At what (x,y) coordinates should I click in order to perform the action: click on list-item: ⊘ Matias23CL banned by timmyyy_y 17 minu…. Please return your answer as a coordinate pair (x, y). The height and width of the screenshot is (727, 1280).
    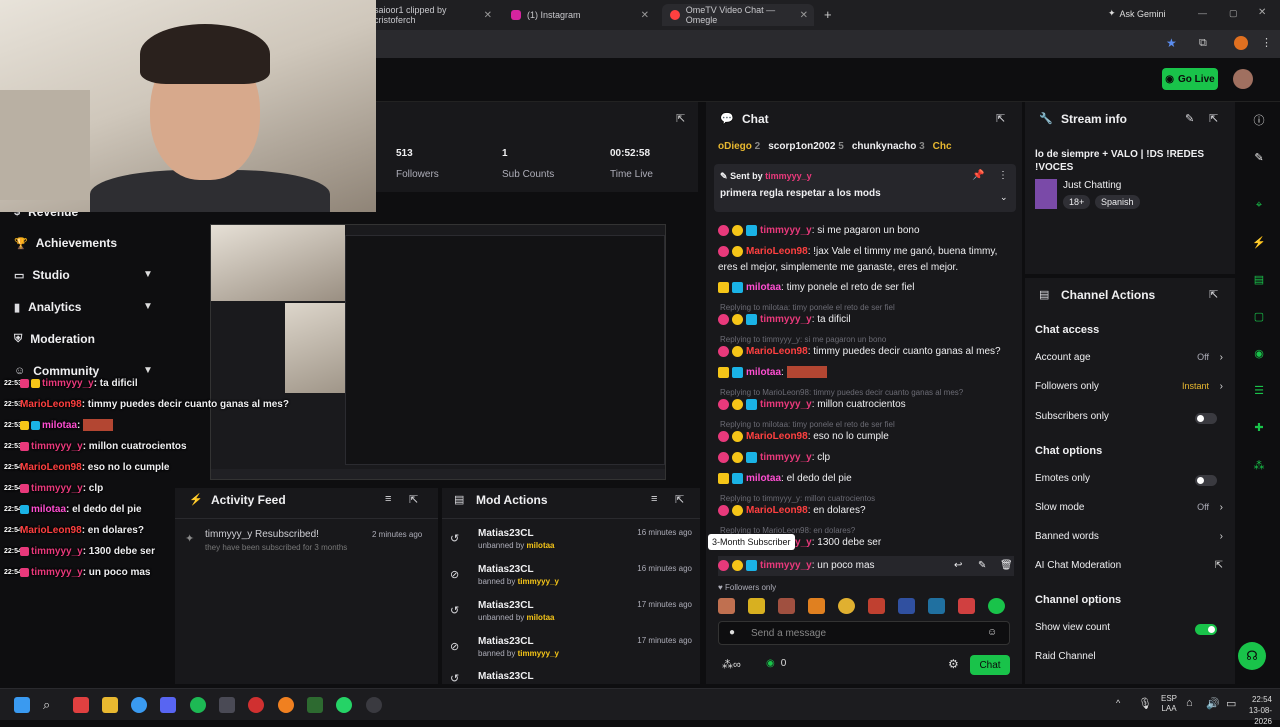
    Looking at the image, I should click on (572, 652).